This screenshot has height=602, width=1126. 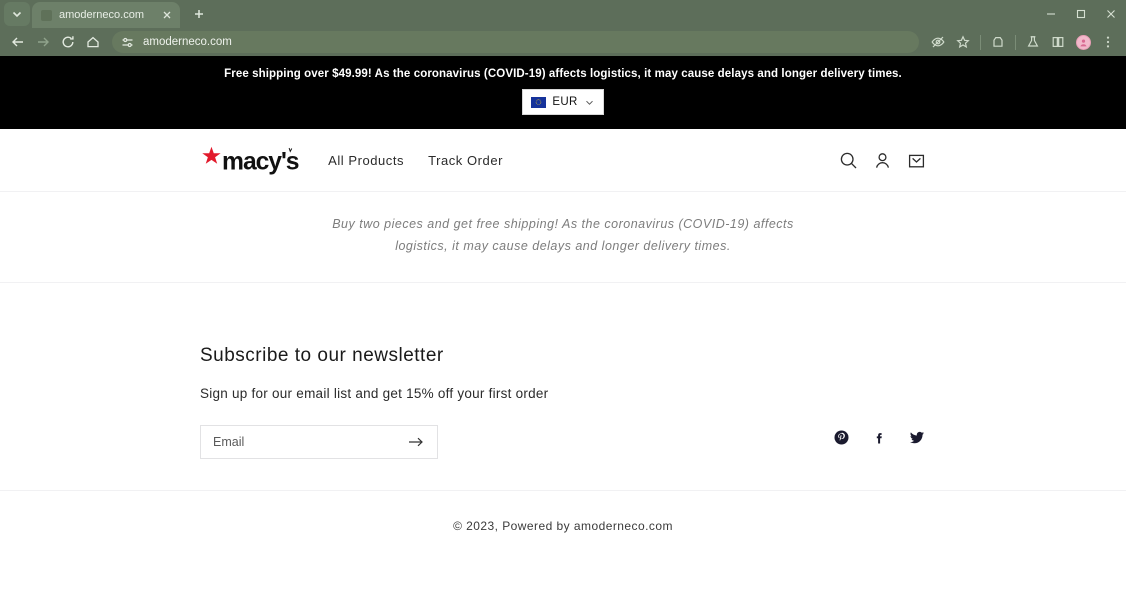 I want to click on currency-code: EUR, so click(x=565, y=102).